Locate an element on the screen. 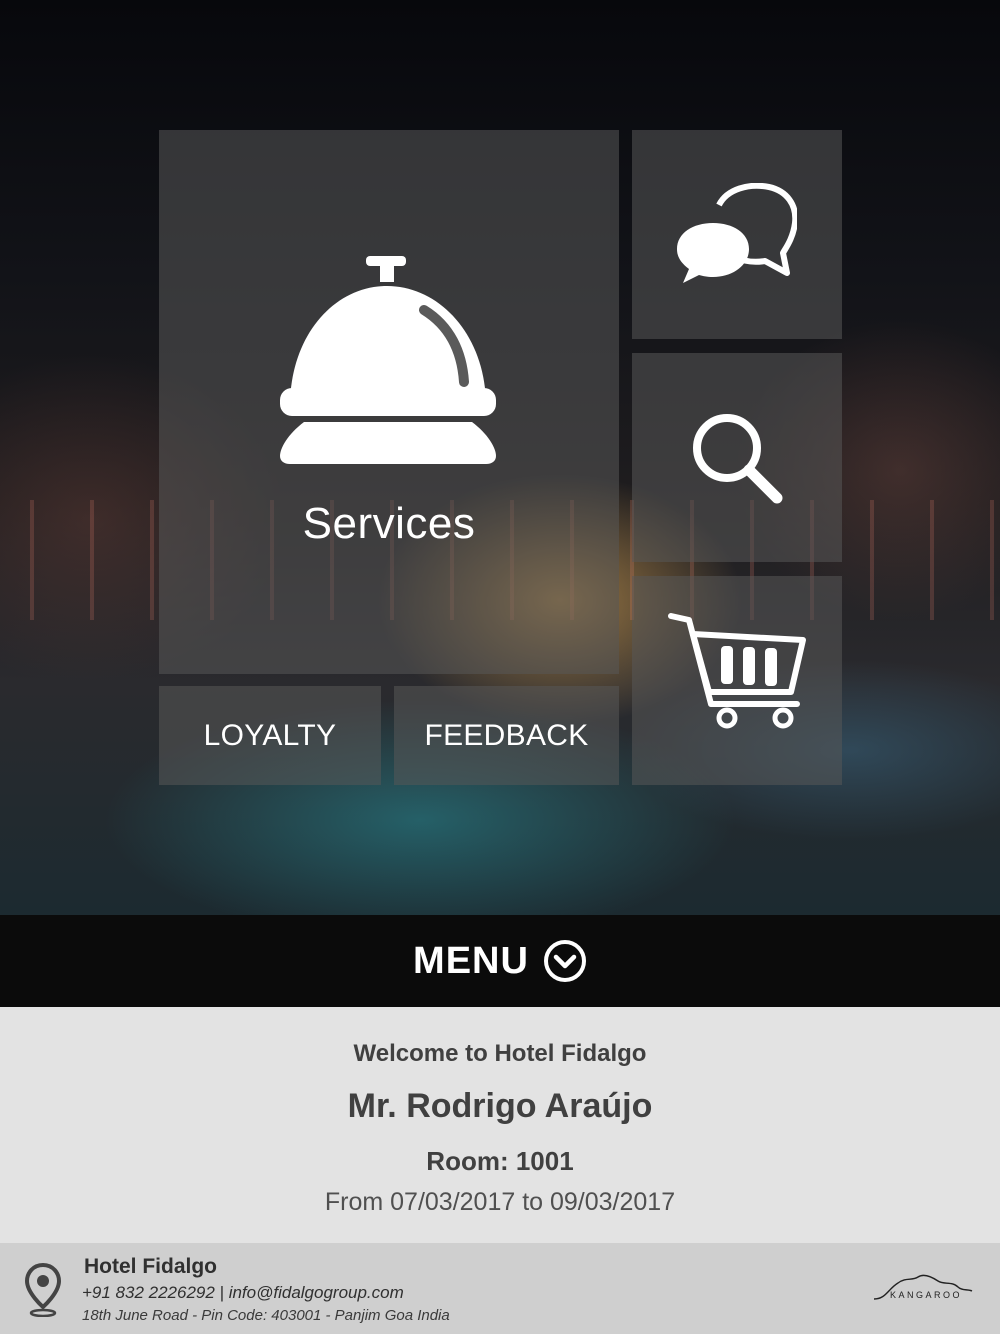  feedback-tile: FEEDBACK is located at coordinates (506, 735).